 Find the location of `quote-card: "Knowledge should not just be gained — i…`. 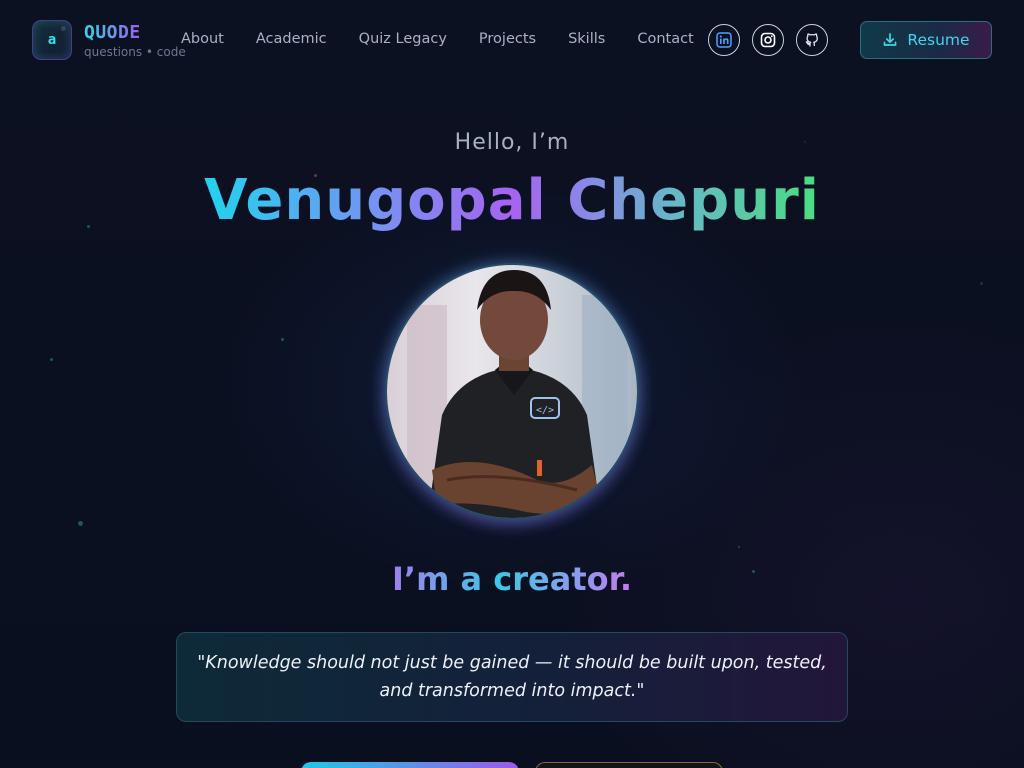

quote-card: "Knowledge should not just be gained — i… is located at coordinates (512, 677).